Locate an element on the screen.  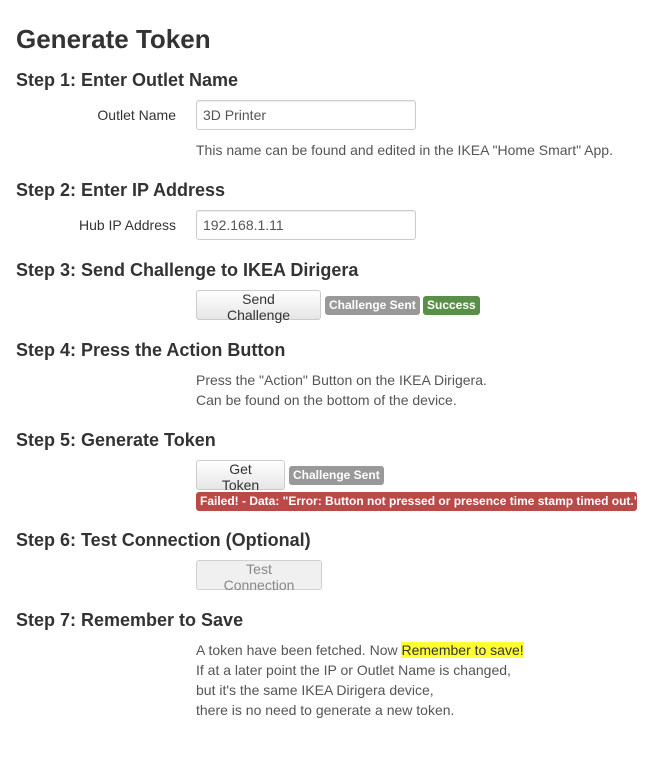
step5-heading: Step 5: Generate Token is located at coordinates (116, 440).